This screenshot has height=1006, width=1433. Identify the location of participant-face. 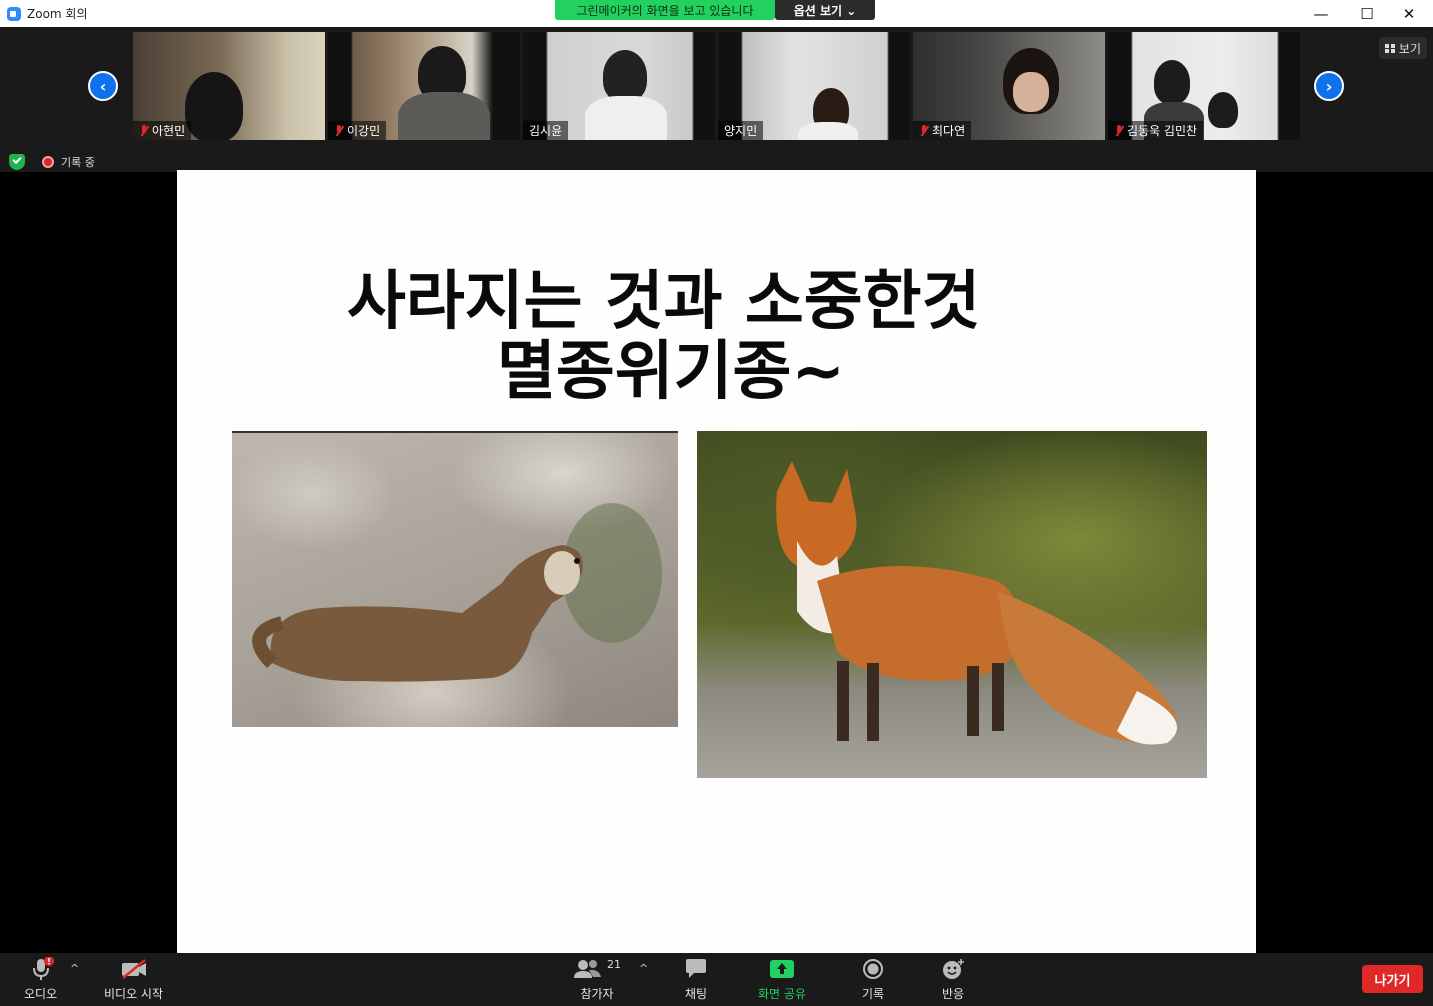
(1031, 92).